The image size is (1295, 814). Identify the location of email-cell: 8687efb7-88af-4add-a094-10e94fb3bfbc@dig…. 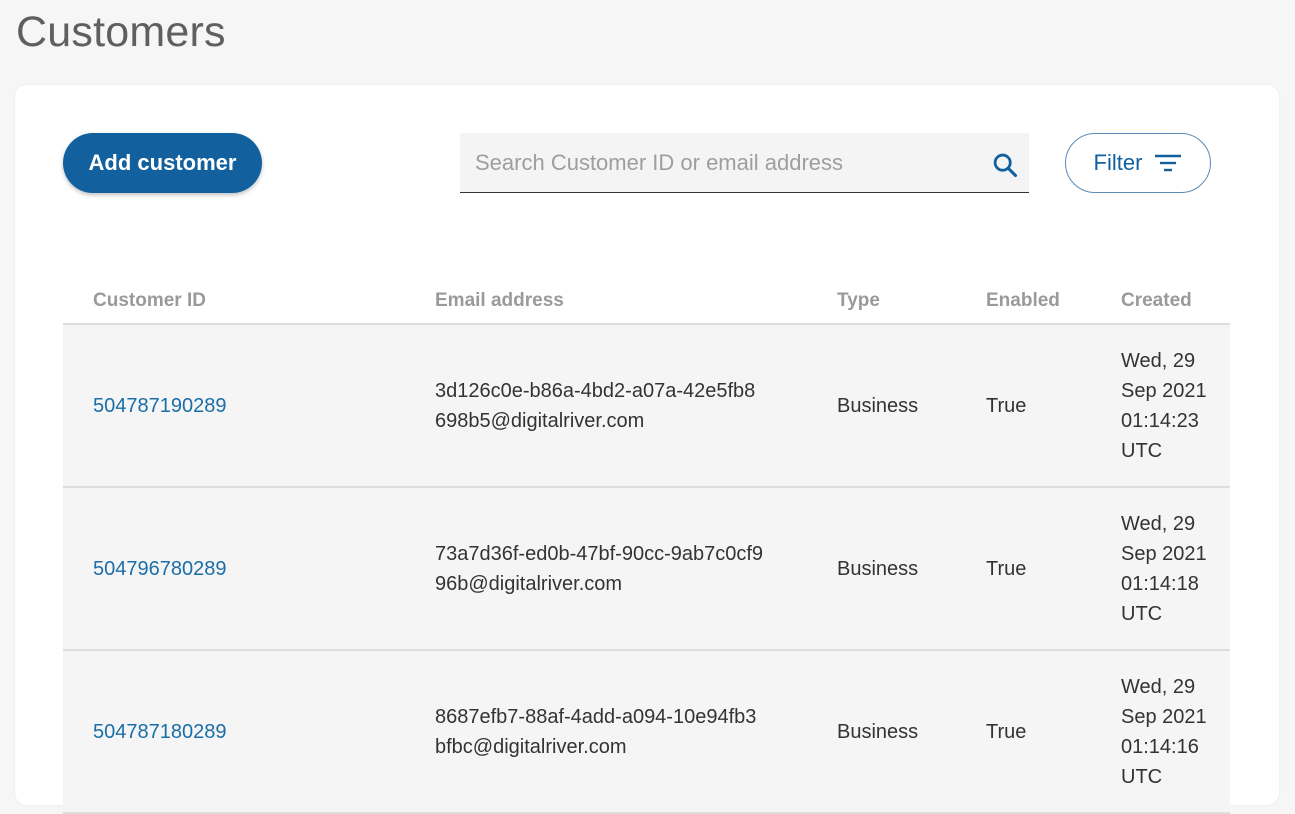
(596, 731).